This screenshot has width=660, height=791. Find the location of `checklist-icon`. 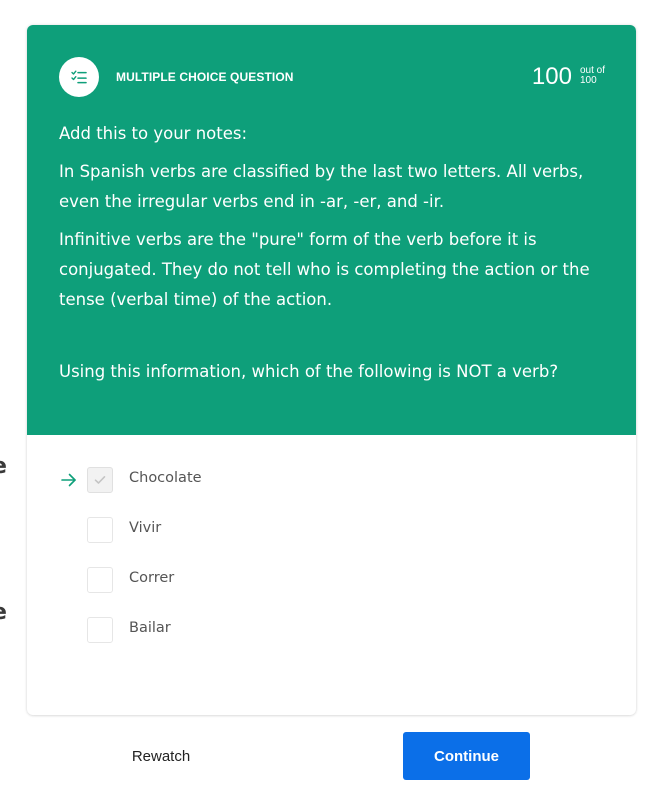

checklist-icon is located at coordinates (79, 77).